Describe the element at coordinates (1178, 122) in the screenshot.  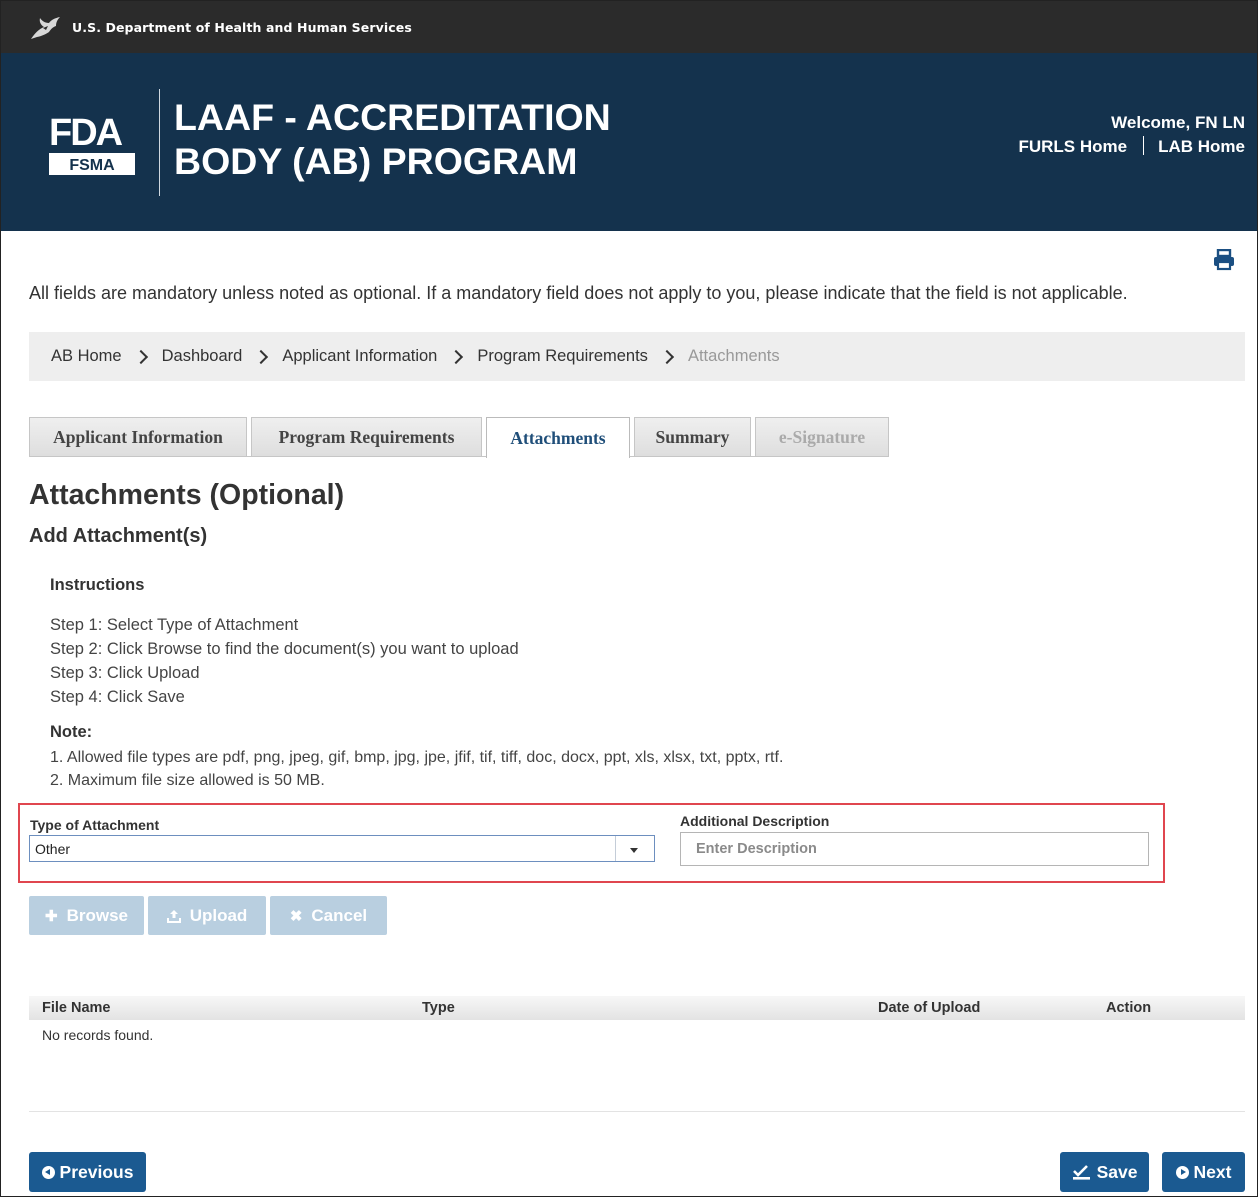
I see `welcome-text: Welcome, FN LN` at that location.